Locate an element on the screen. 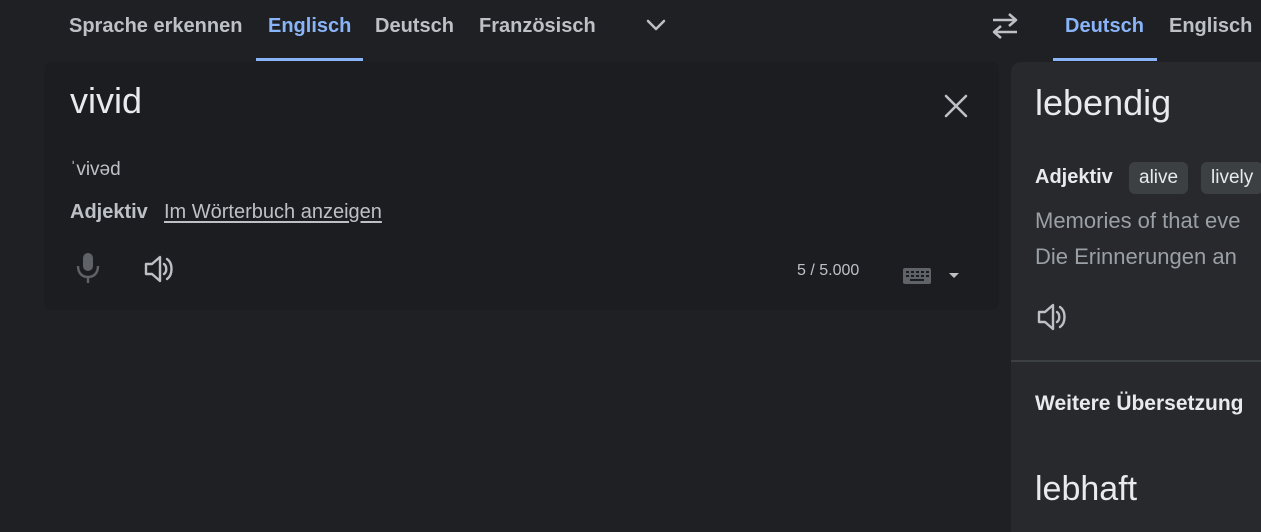 The width and height of the screenshot is (1261, 532). active-tab-indicator is located at coordinates (309, 59).